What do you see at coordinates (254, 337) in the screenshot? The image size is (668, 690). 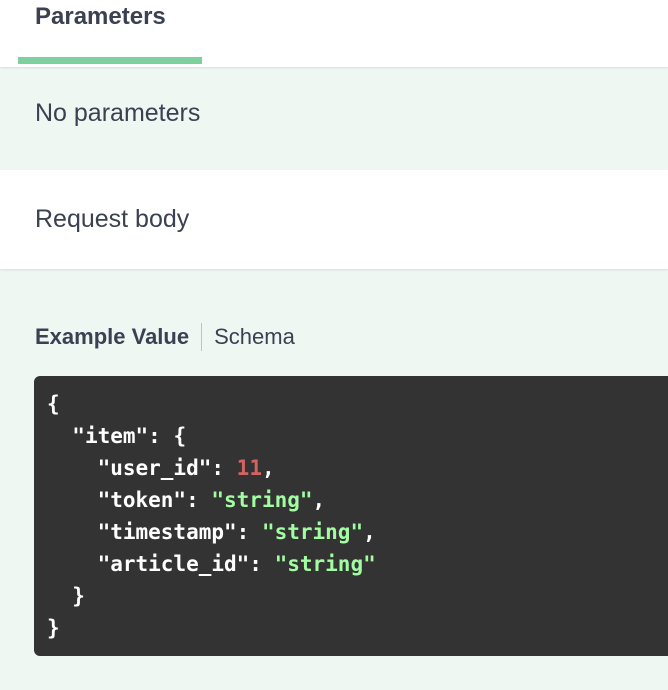 I see `schema-tab: Schema` at bounding box center [254, 337].